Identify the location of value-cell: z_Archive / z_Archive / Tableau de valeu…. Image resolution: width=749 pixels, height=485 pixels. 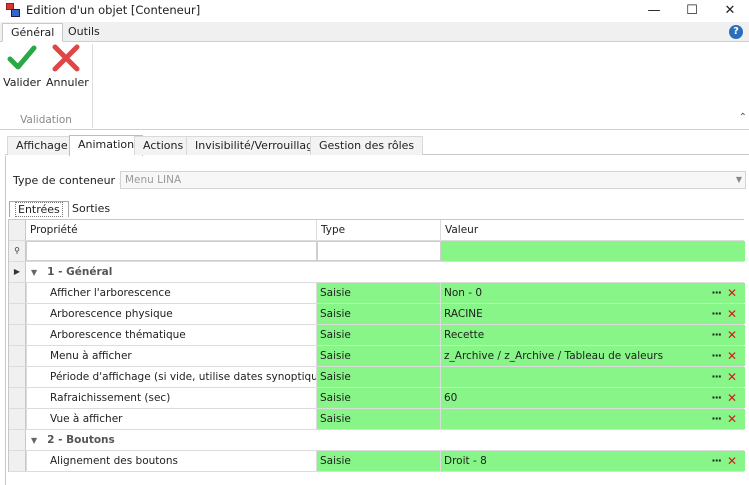
(593, 356).